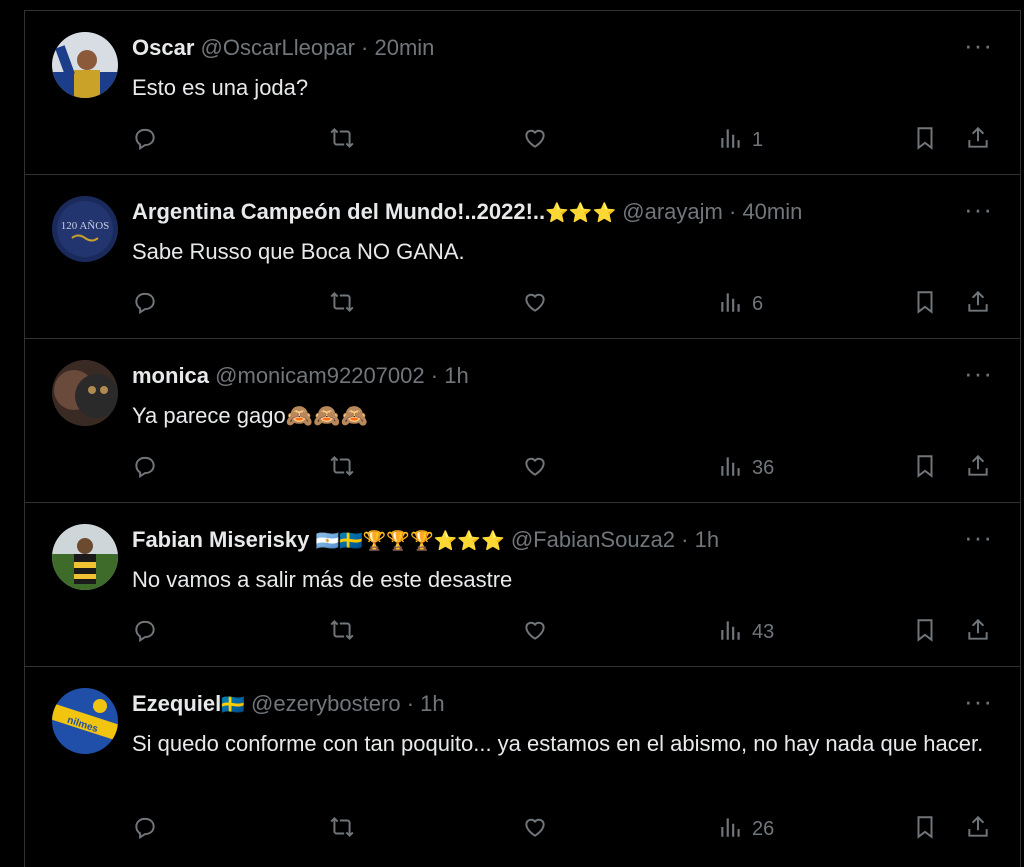 The height and width of the screenshot is (867, 1024). What do you see at coordinates (170, 375) in the screenshot?
I see `display-name: monica` at bounding box center [170, 375].